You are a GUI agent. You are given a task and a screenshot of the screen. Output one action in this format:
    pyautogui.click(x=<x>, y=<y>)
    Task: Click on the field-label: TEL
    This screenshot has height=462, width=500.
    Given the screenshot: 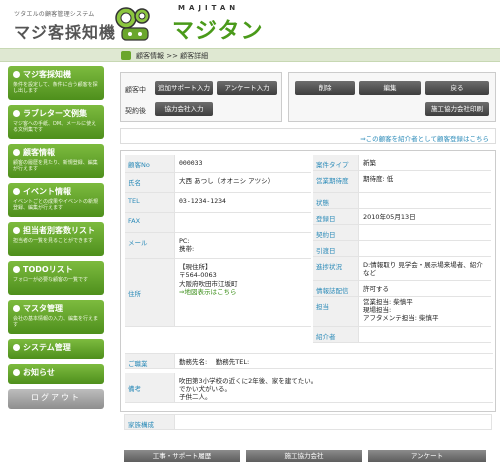 What is the action you would take?
    pyautogui.click(x=150, y=202)
    